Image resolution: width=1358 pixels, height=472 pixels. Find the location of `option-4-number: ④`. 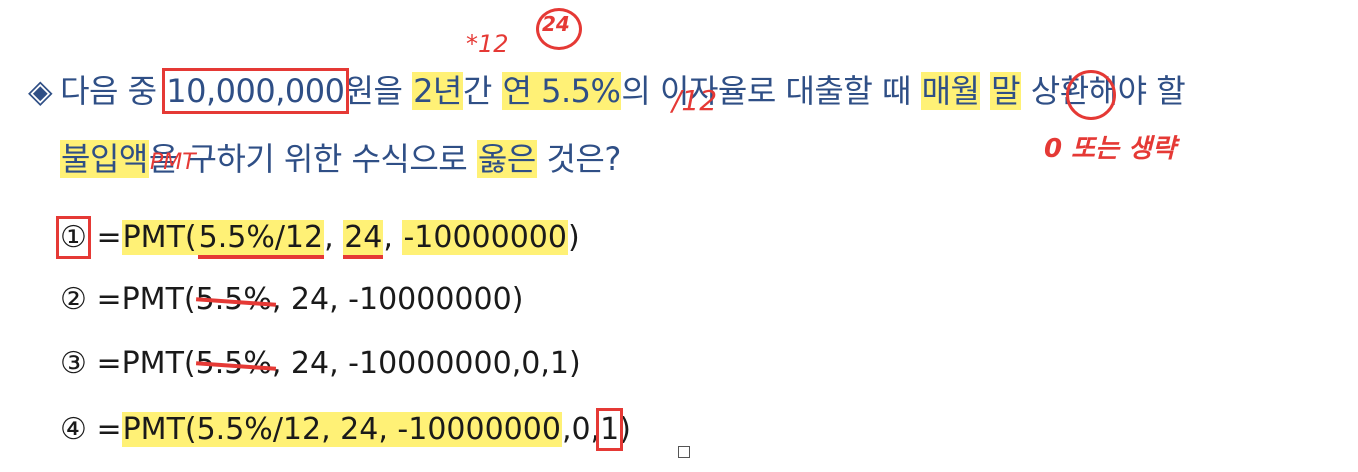

option-4-number: ④ is located at coordinates (73, 429).